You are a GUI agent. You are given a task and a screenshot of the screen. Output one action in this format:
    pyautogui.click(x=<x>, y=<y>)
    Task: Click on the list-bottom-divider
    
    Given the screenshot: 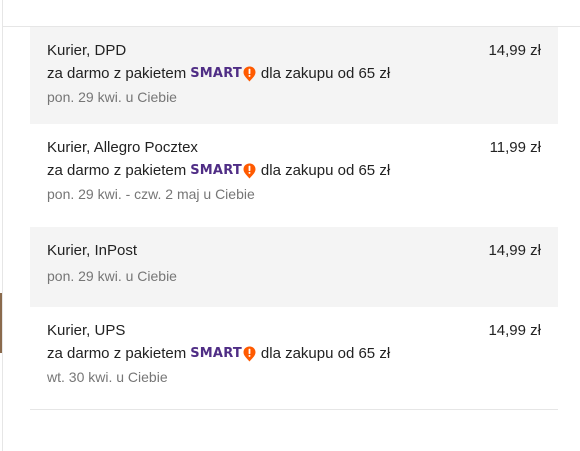 What is the action you would take?
    pyautogui.click(x=294, y=409)
    